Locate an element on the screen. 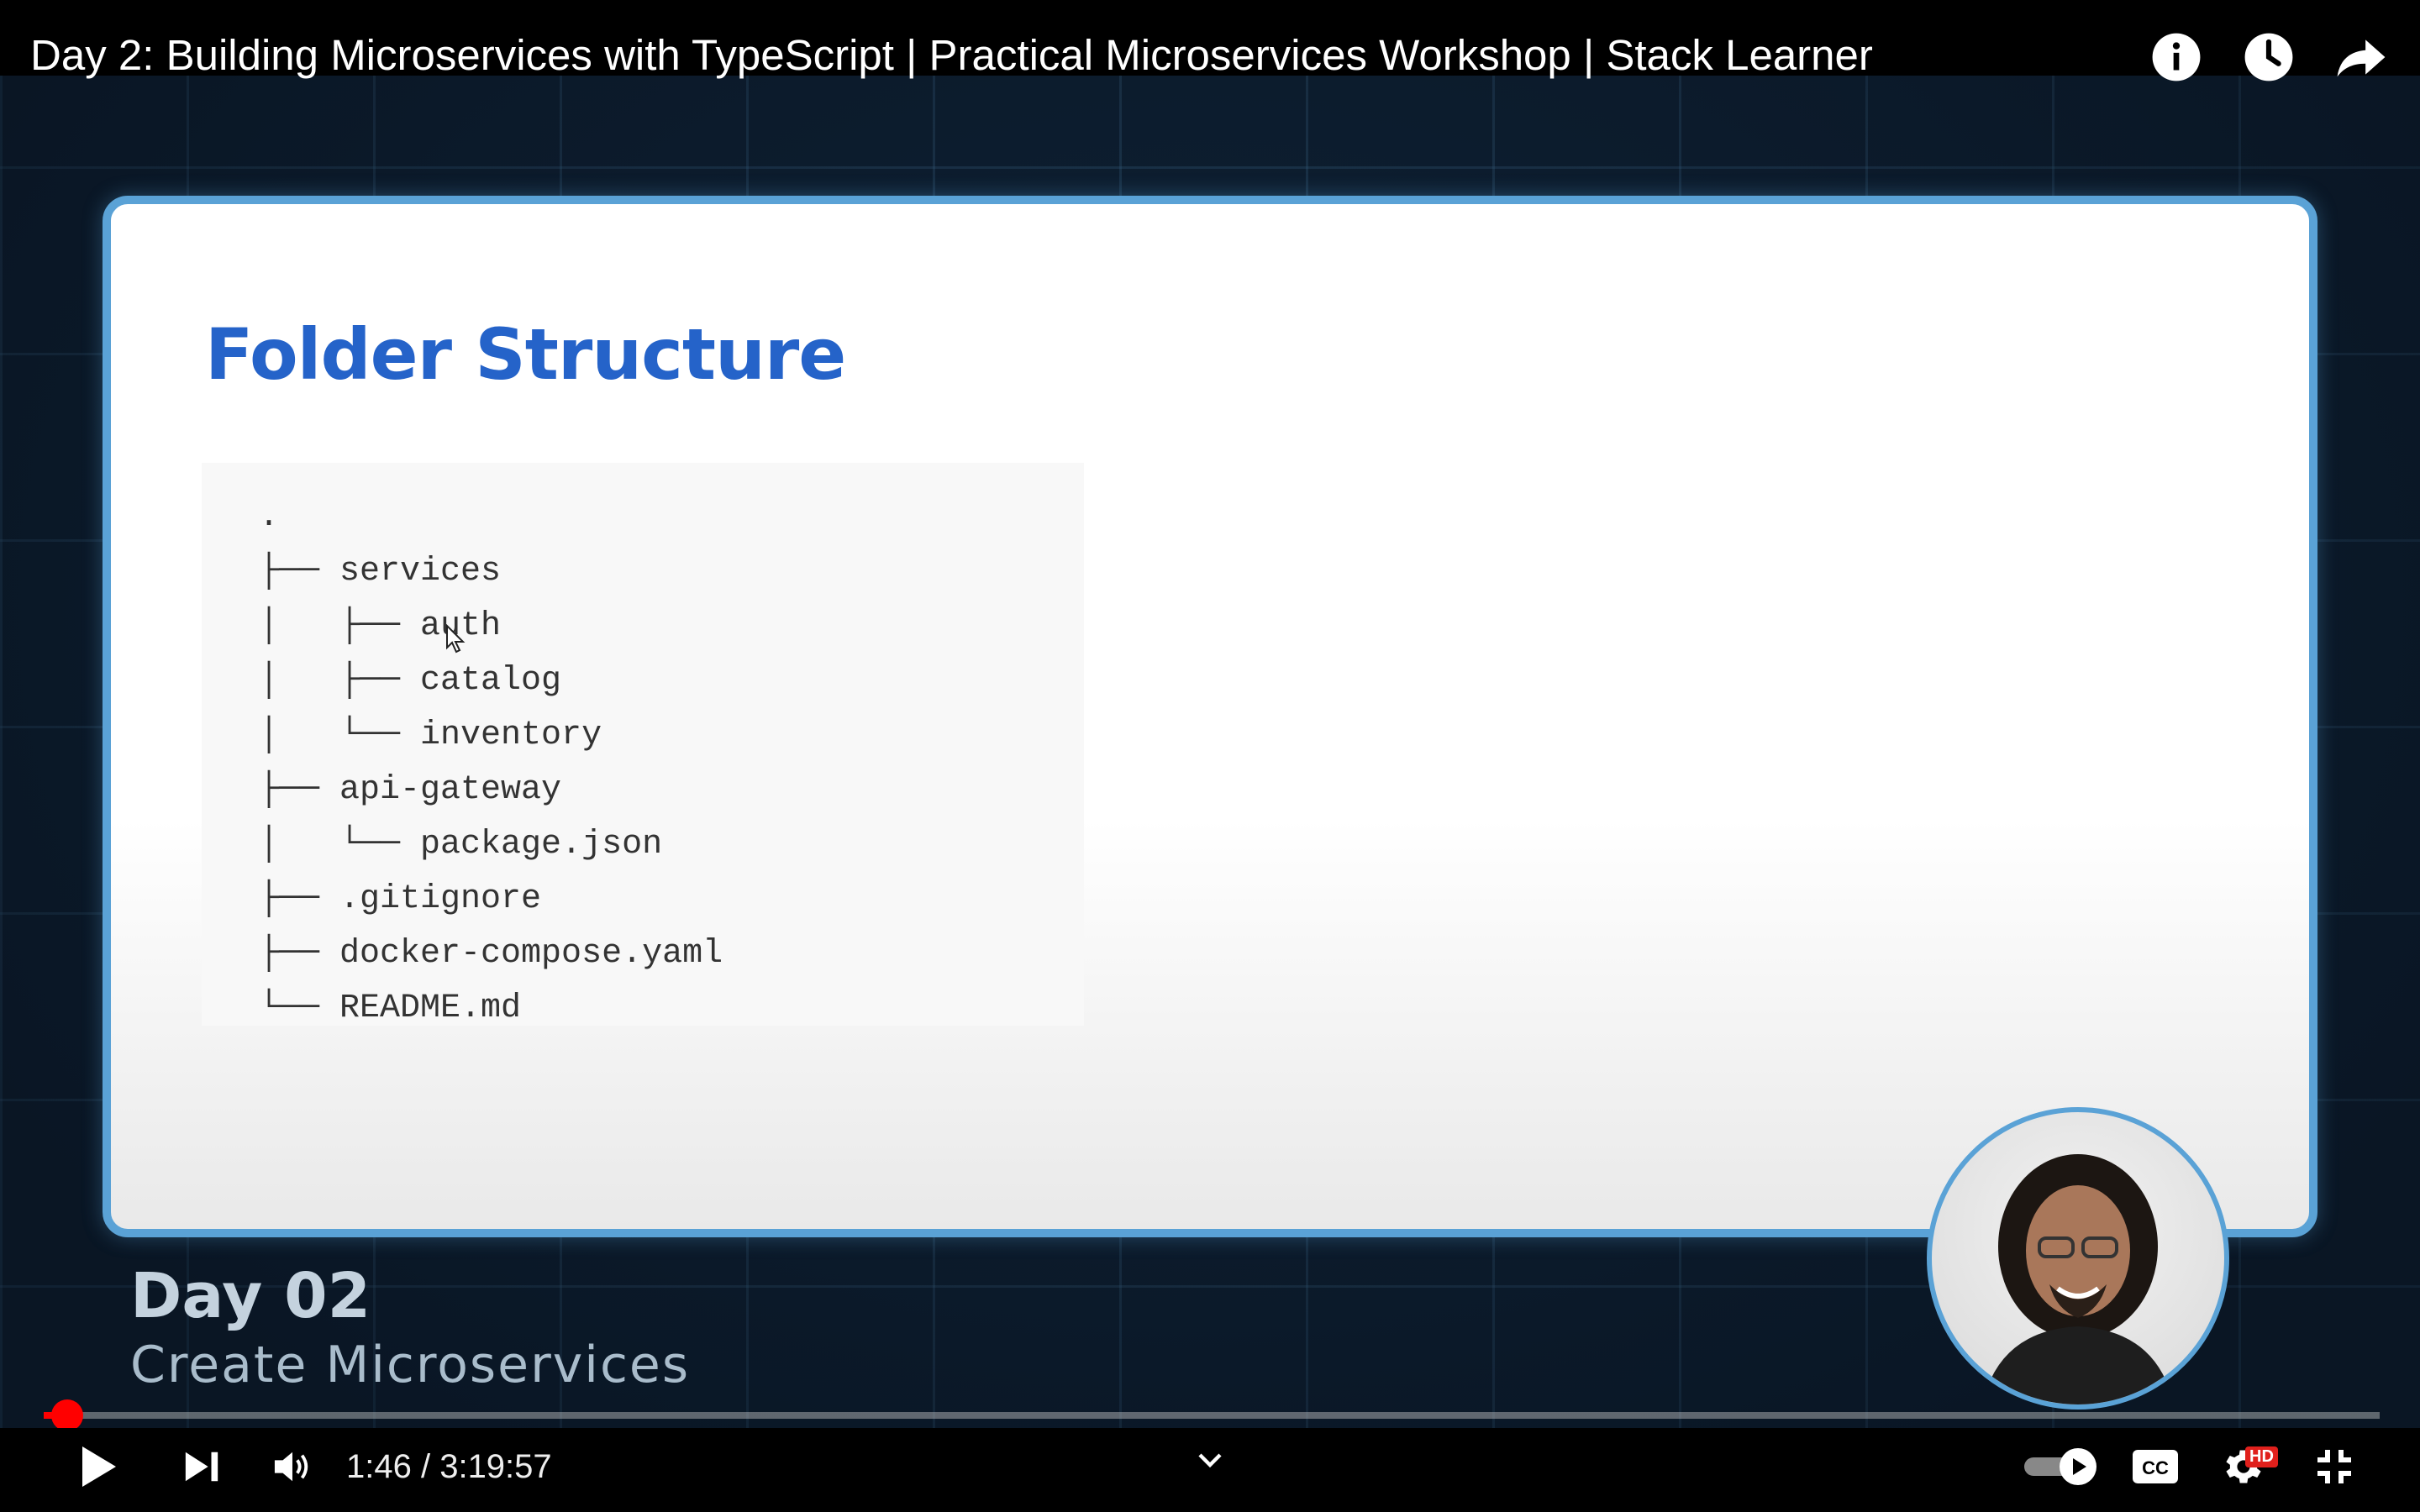 This screenshot has width=2420, height=1512. hd-badge: HD is located at coordinates (2262, 1456).